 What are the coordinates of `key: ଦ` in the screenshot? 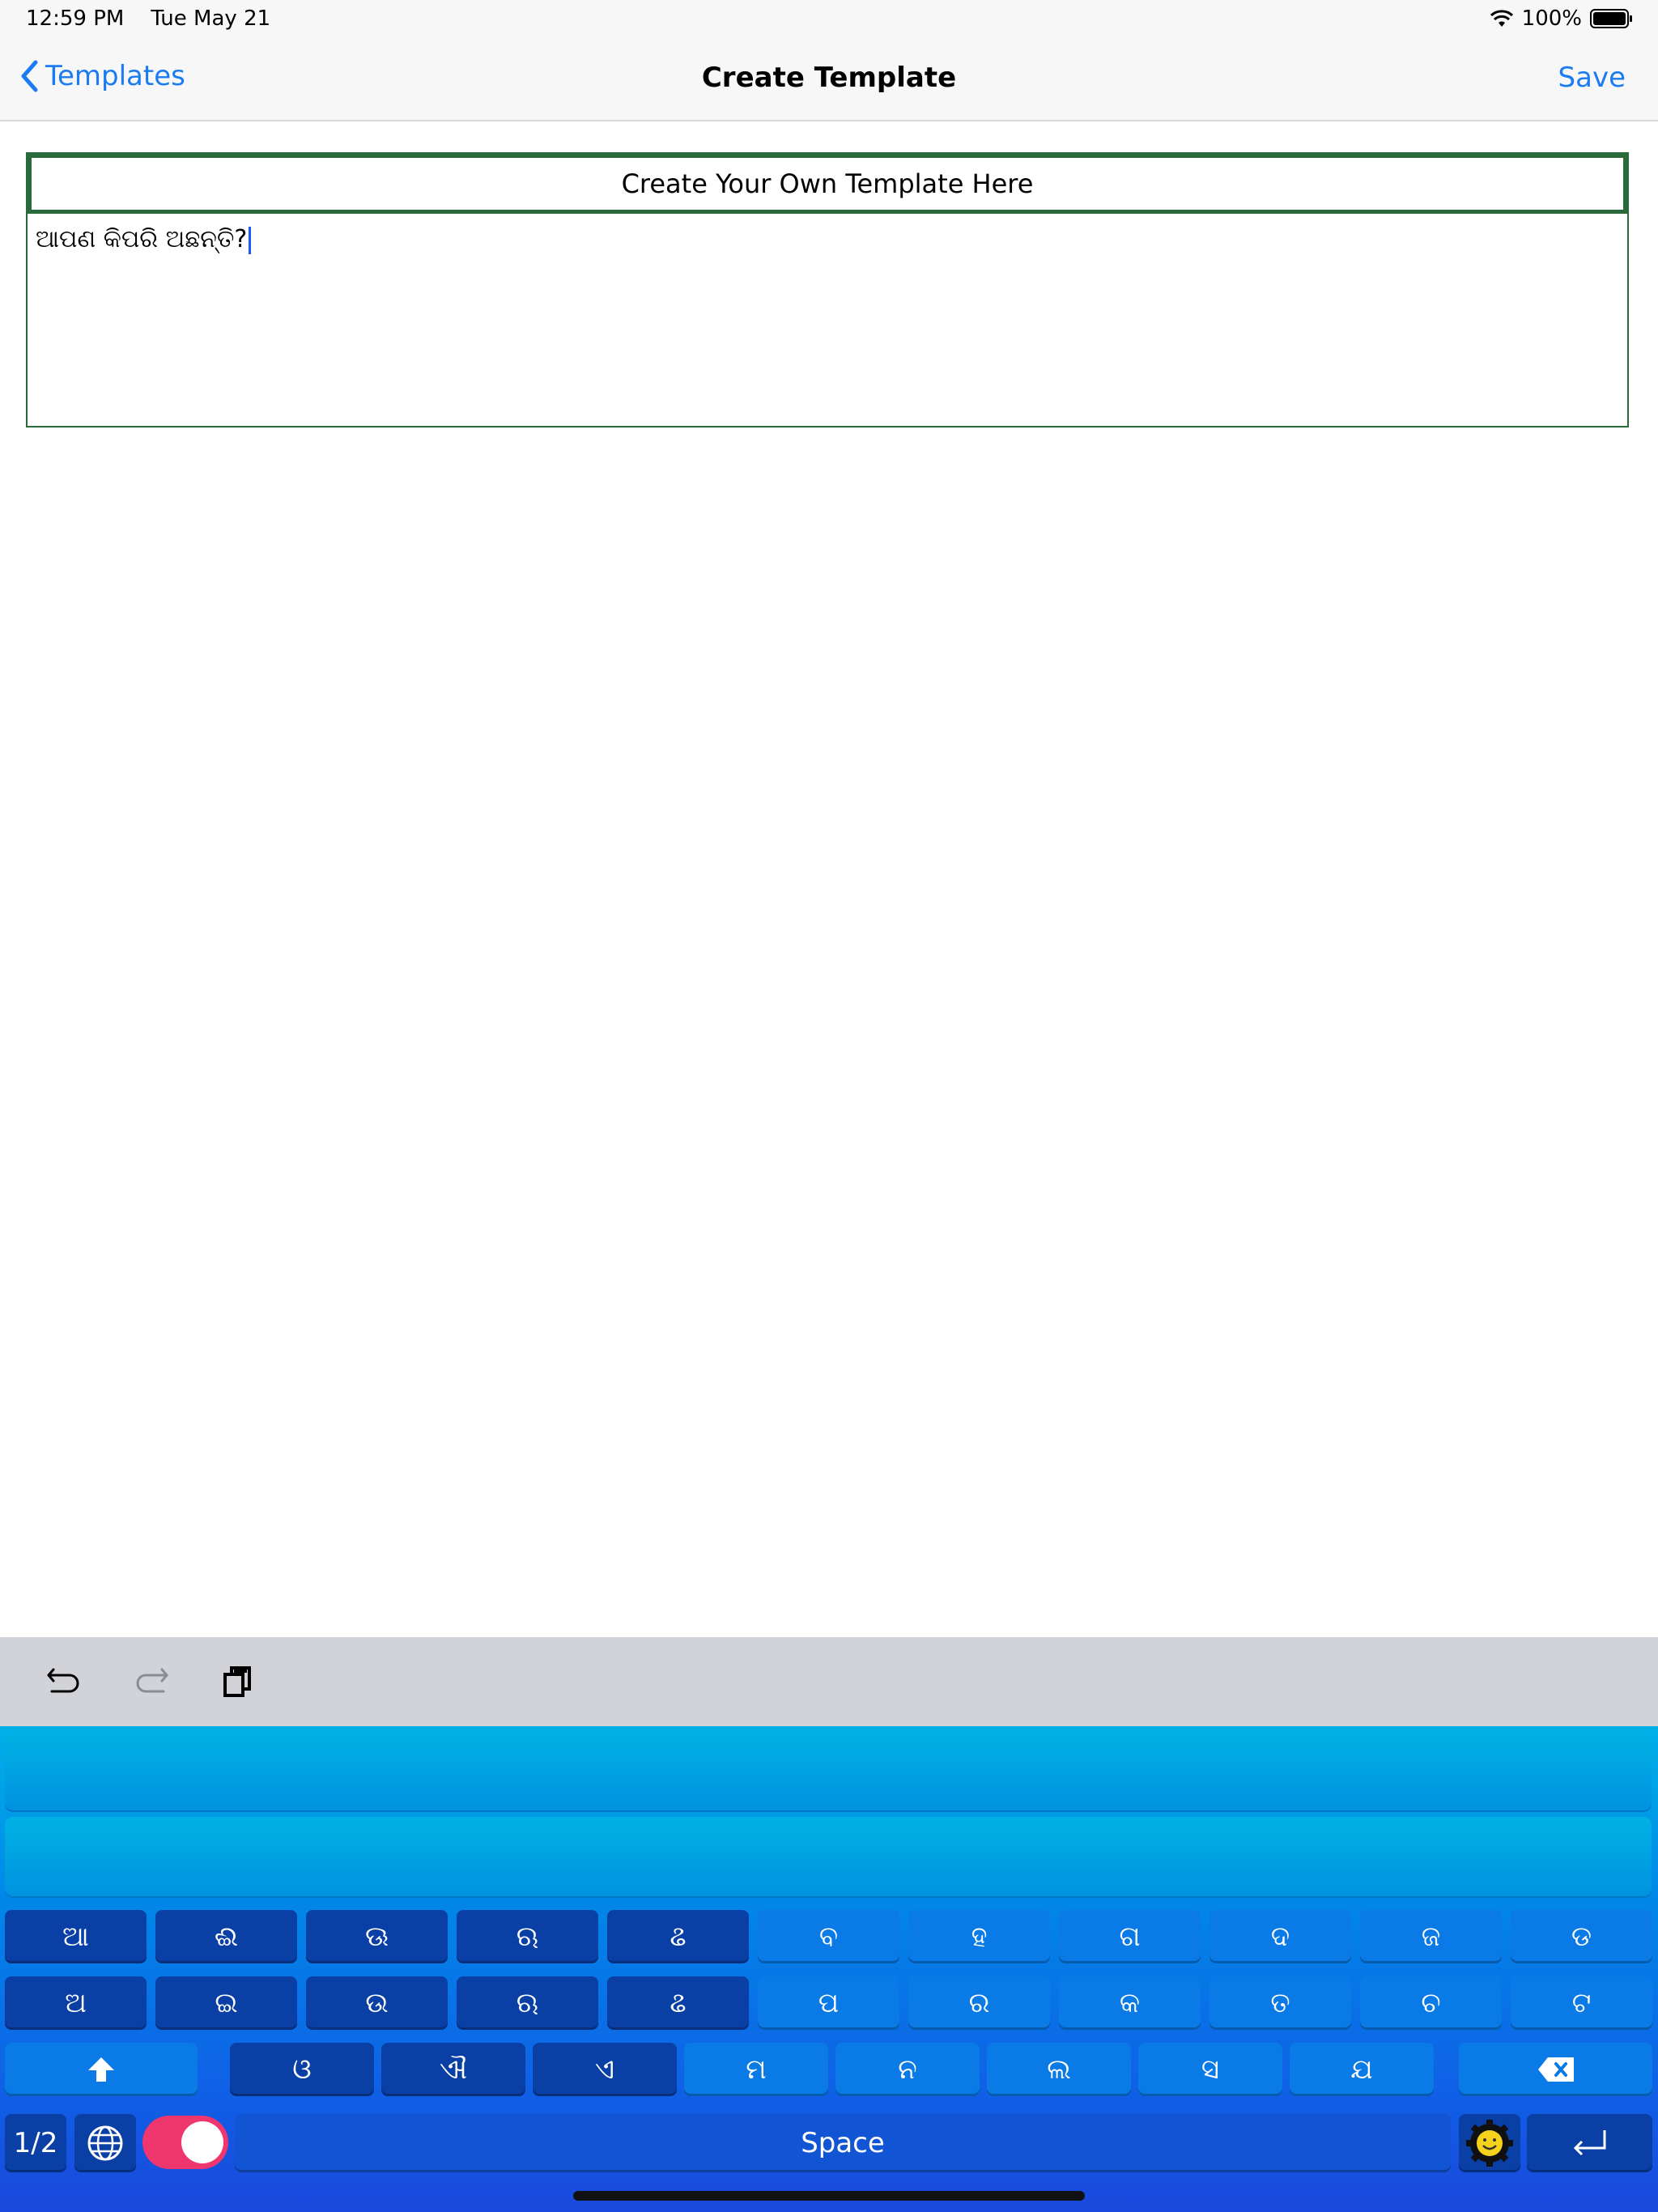 It's located at (1280, 1937).